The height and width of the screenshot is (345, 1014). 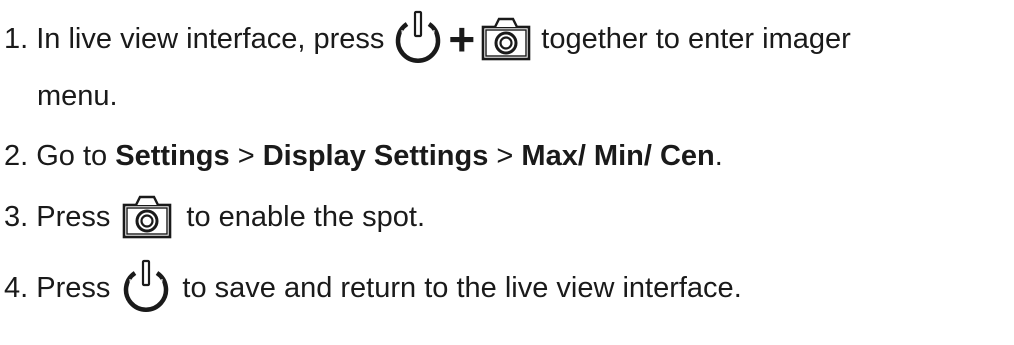 What do you see at coordinates (16, 287) in the screenshot?
I see `step-number: 4.` at bounding box center [16, 287].